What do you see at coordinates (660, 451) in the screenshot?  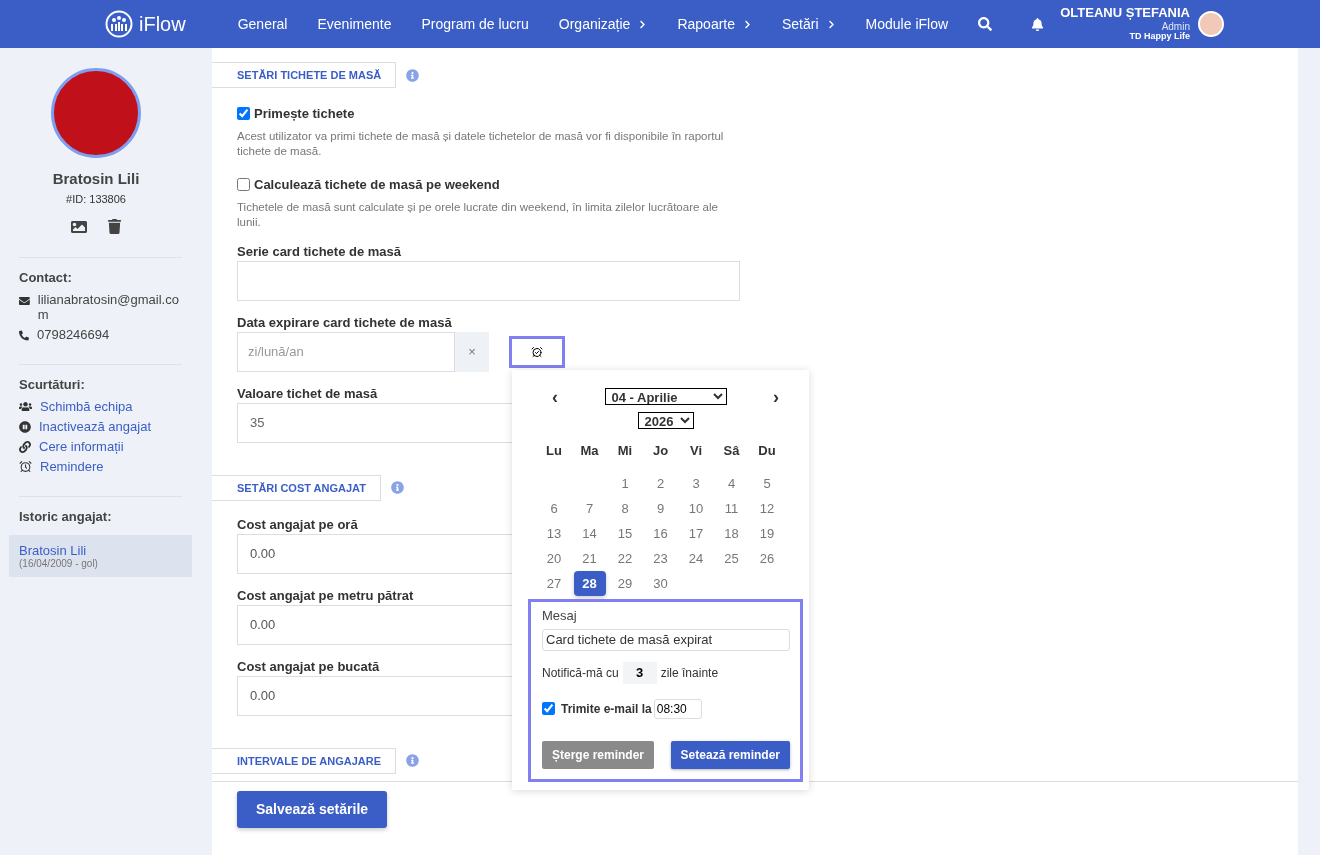 I see `weekday-label: Jo` at bounding box center [660, 451].